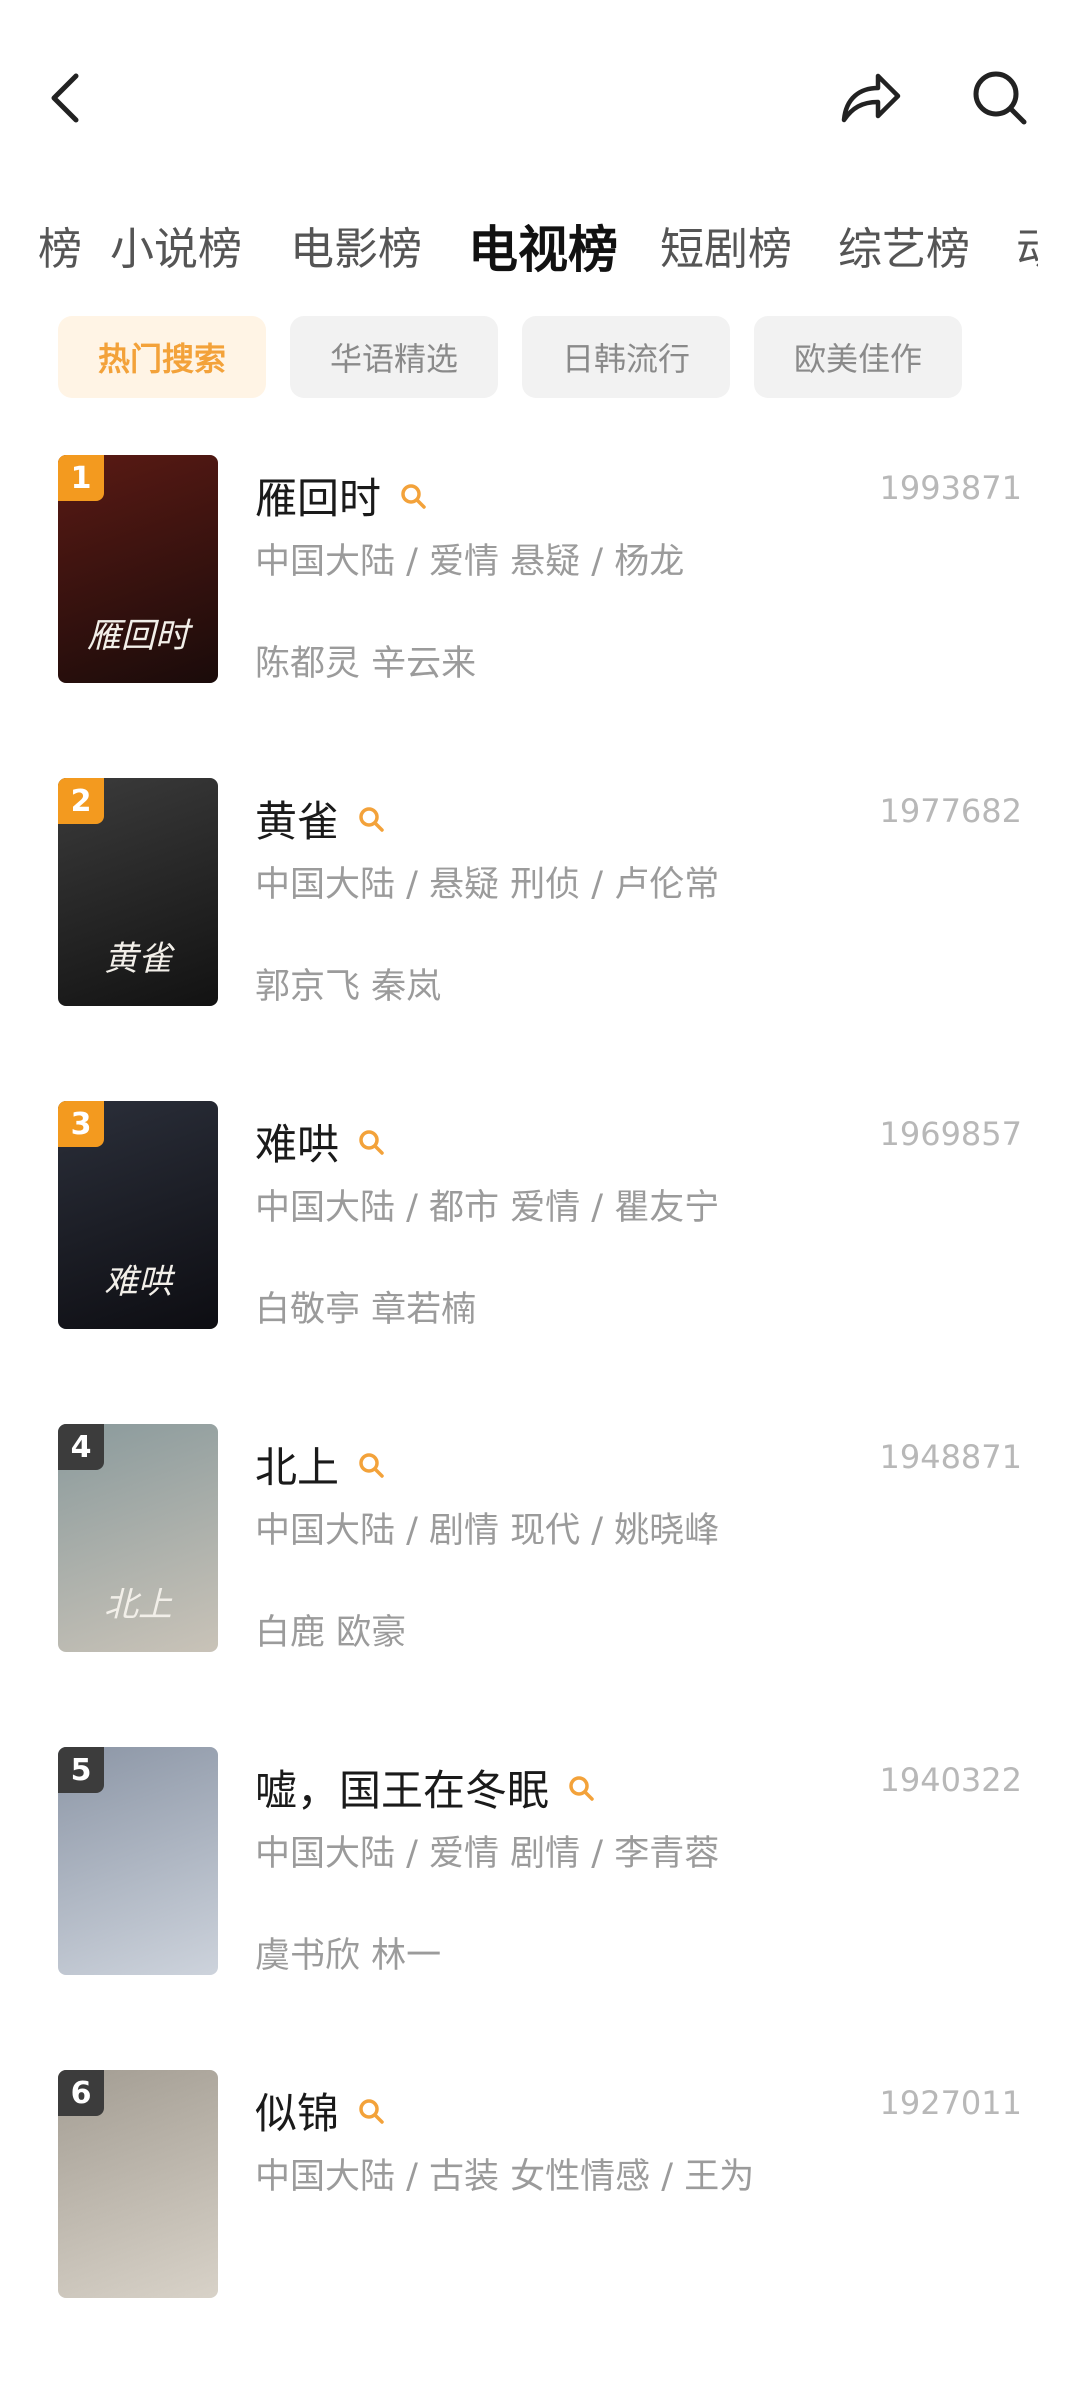 This screenshot has width=1080, height=2393. Describe the element at coordinates (950, 1780) in the screenshot. I see `hot-score: 1940322` at that location.